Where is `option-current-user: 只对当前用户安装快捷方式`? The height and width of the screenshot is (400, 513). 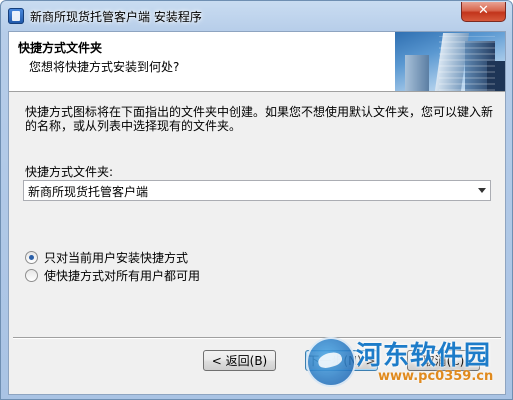 option-current-user: 只对当前用户安装快捷方式 is located at coordinates (106, 257).